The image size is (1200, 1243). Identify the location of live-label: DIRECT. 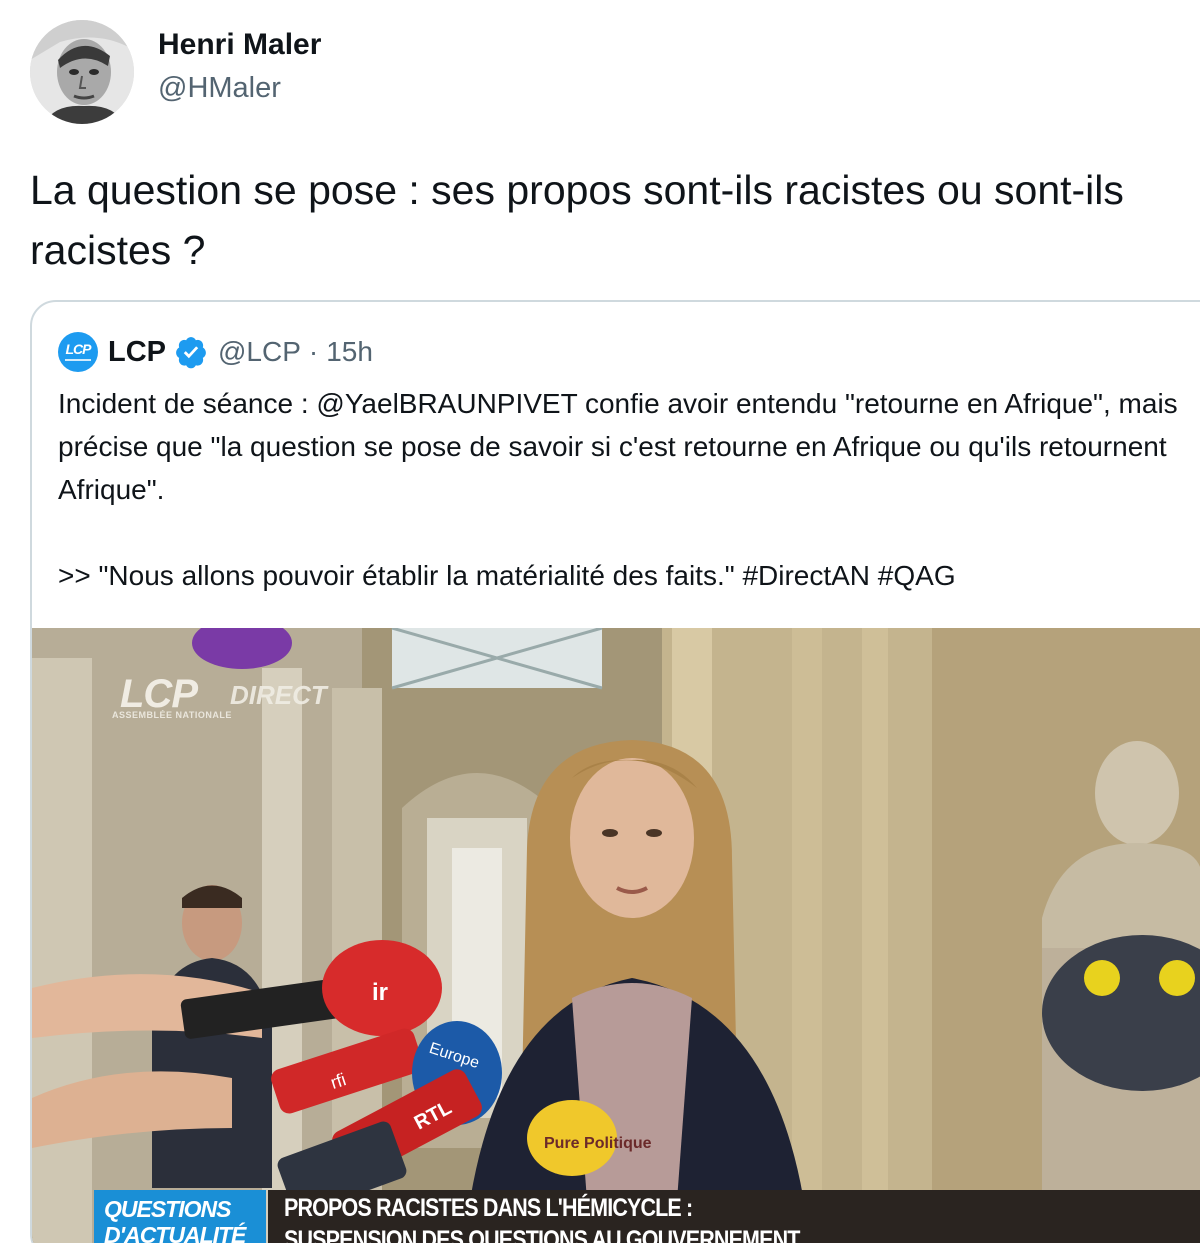
(278, 695).